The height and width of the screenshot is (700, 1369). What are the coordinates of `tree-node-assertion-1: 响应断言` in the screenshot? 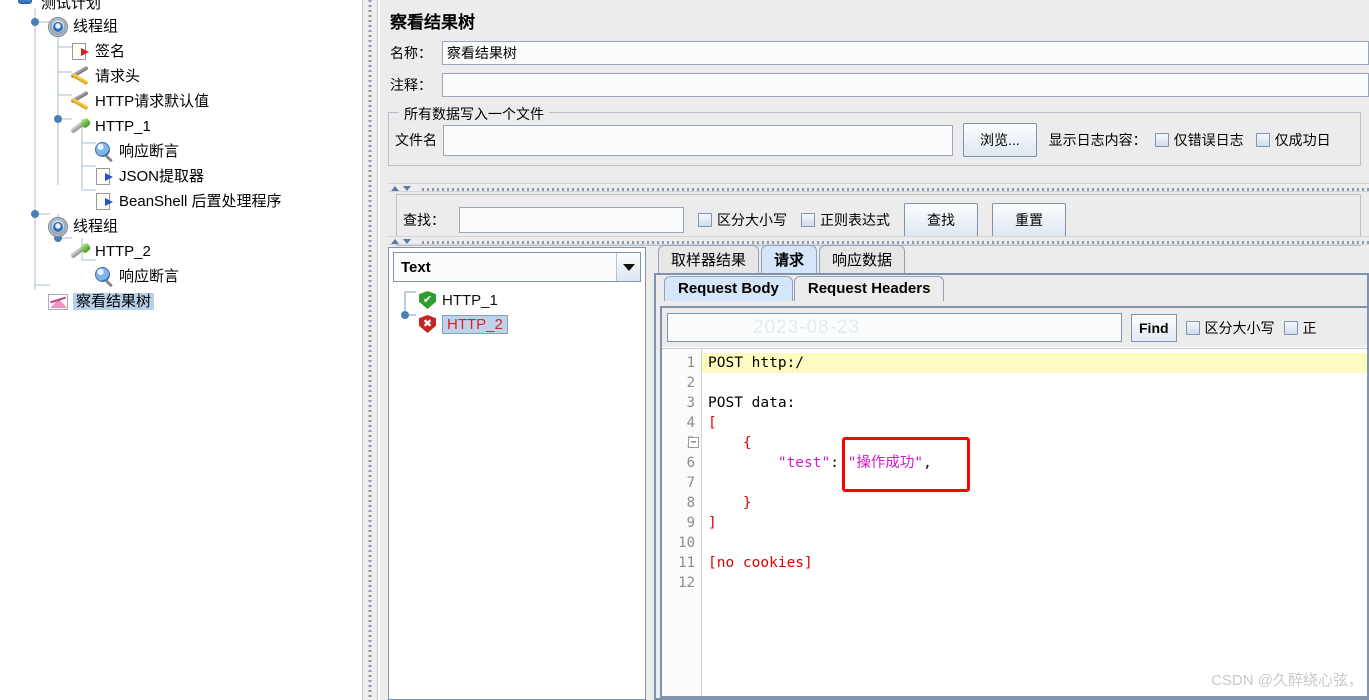 It's located at (181, 151).